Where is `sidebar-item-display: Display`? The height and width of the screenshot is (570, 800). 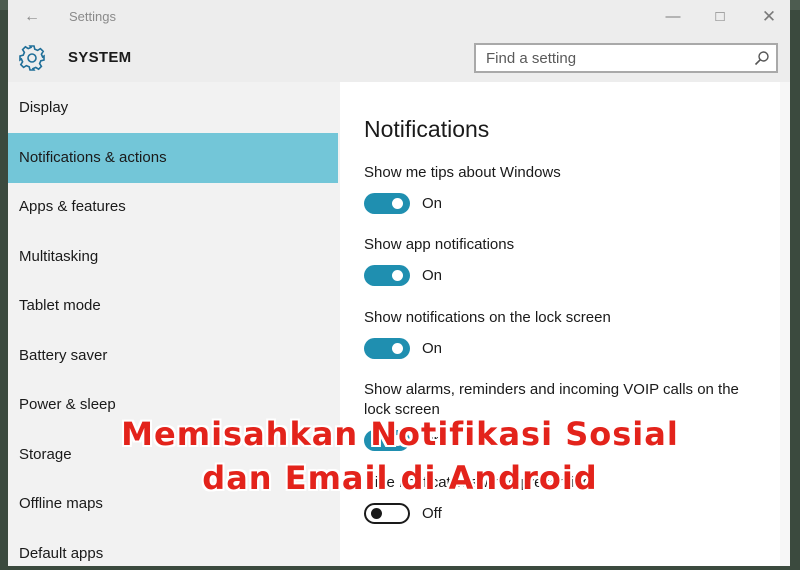 sidebar-item-display: Display is located at coordinates (173, 108).